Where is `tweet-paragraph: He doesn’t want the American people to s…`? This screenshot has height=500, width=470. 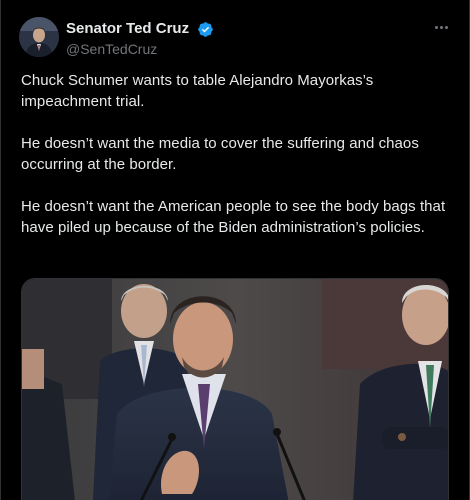 tweet-paragraph: He doesn’t want the American people to s… is located at coordinates (233, 217).